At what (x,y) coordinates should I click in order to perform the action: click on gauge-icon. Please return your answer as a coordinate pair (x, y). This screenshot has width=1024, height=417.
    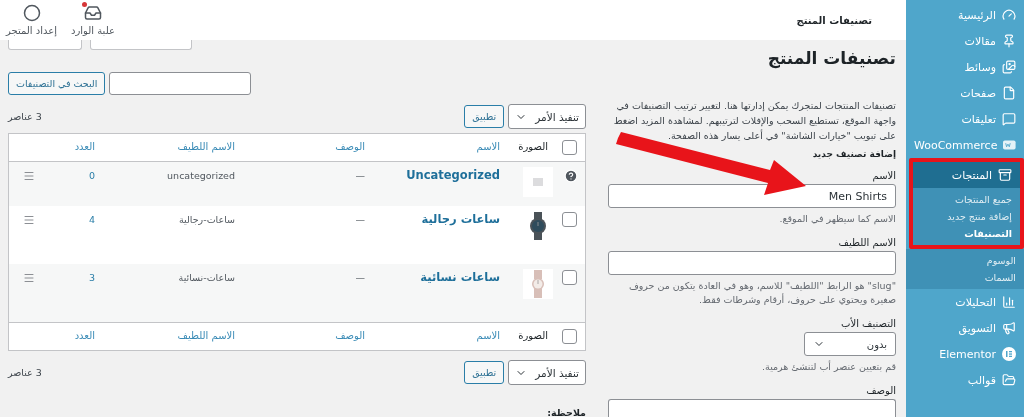
    Looking at the image, I should click on (1009, 15).